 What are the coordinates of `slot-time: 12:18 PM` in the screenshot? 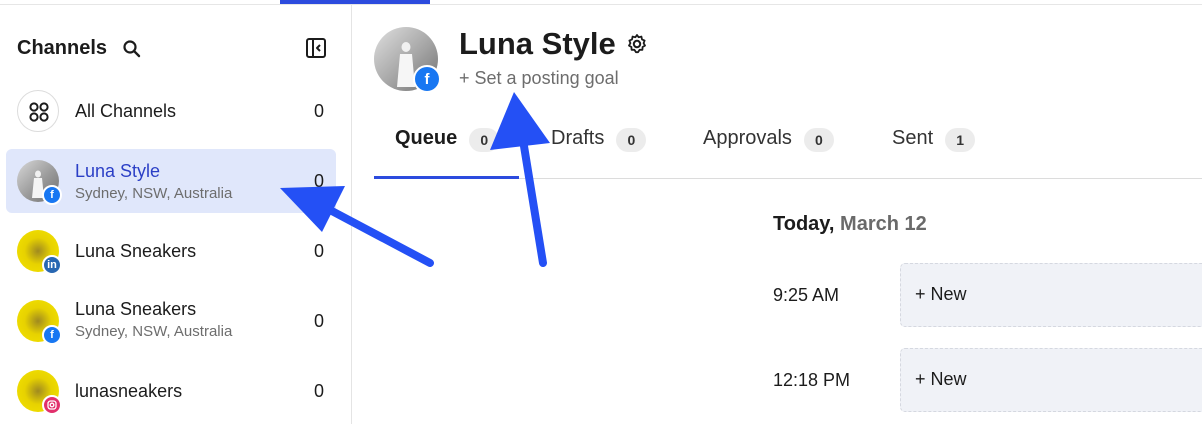 It's located at (812, 380).